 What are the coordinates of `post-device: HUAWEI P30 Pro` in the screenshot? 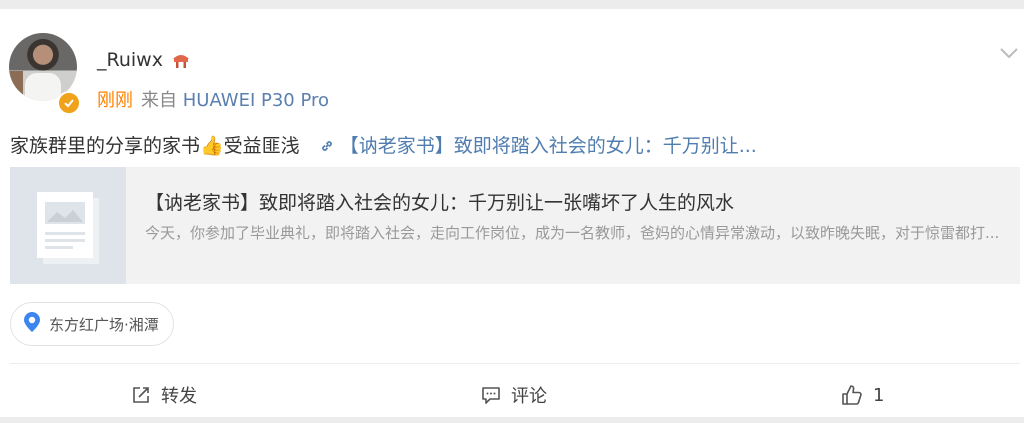 It's located at (256, 100).